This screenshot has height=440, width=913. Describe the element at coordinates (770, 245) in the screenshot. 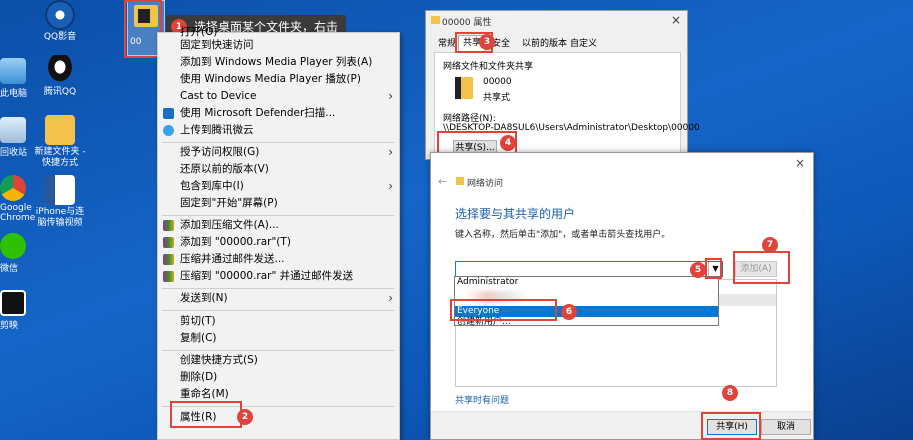

I see `step-badge-7: 7` at that location.